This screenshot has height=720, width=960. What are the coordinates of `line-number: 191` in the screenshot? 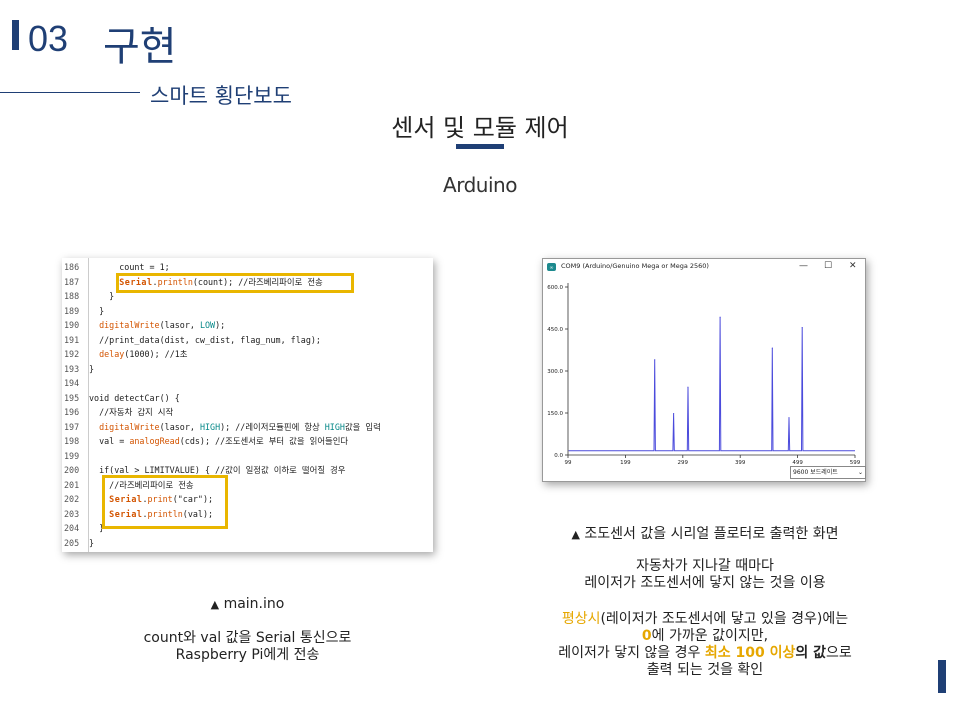 It's located at (72, 339).